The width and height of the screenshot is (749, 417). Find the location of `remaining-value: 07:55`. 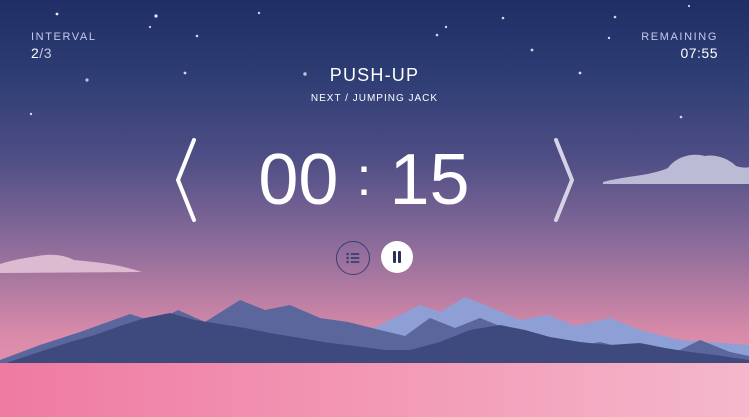

remaining-value: 07:55 is located at coordinates (699, 53).